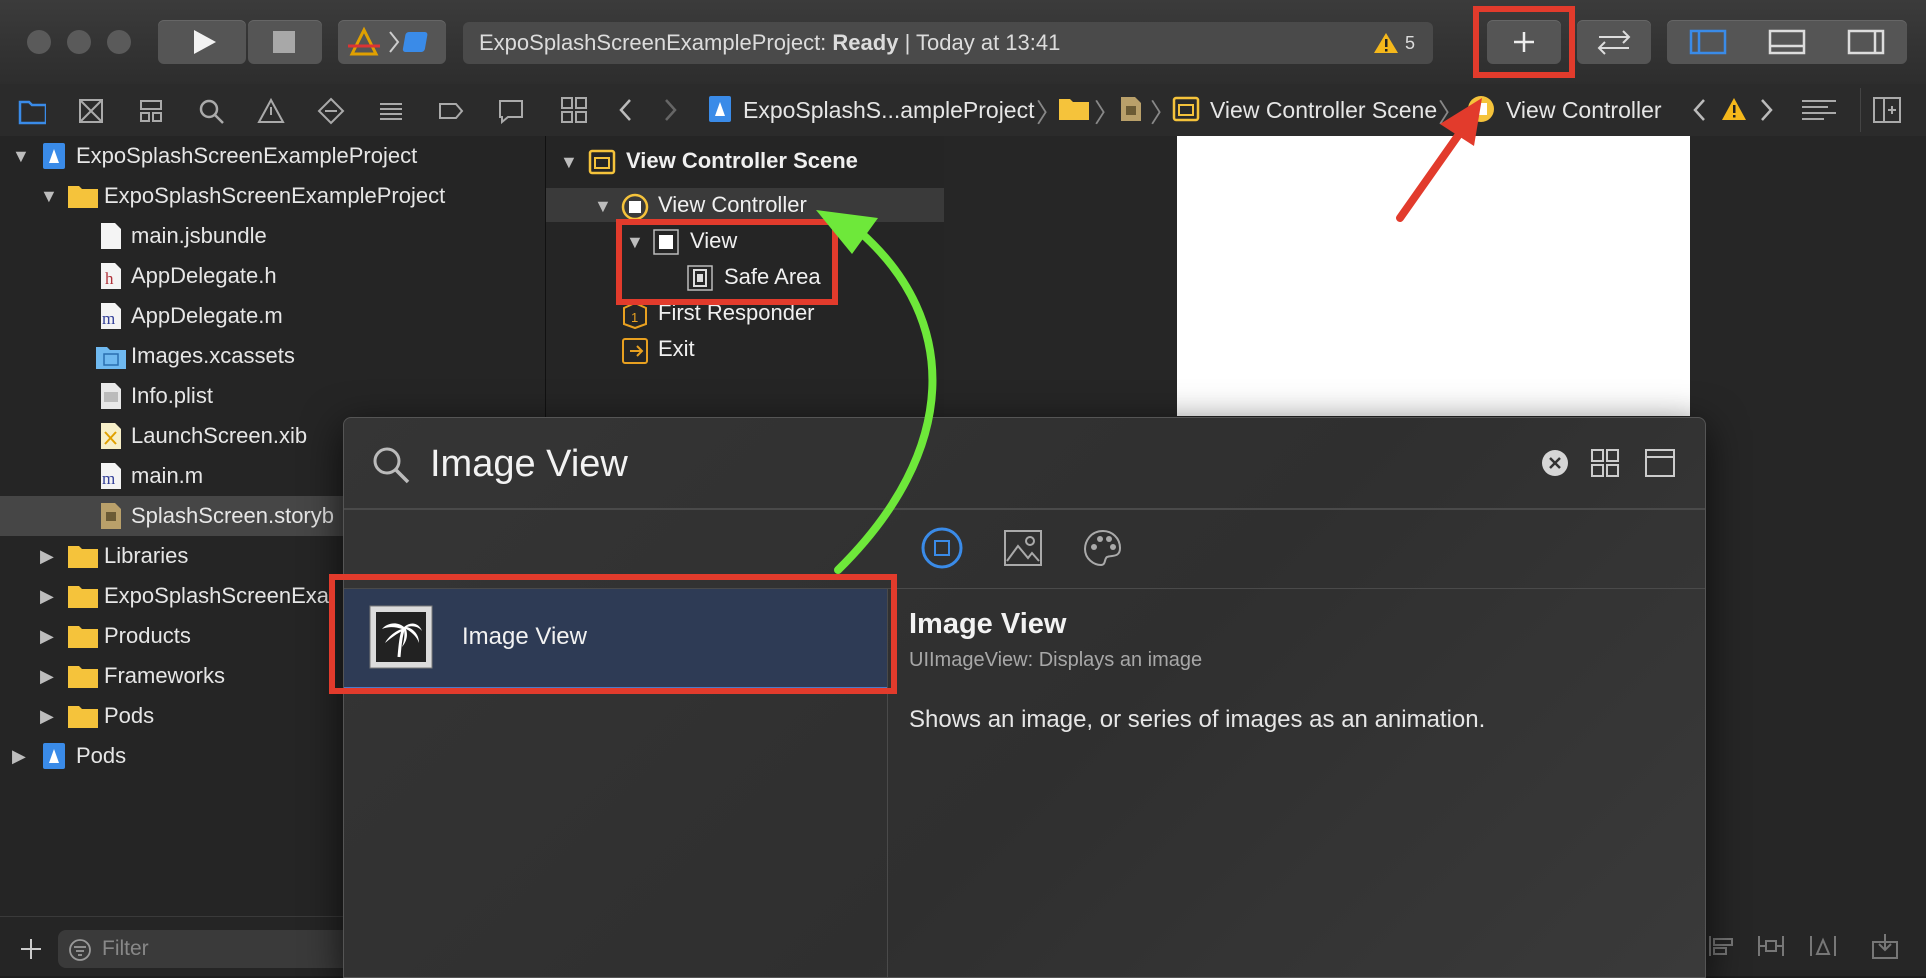 This screenshot has height=978, width=1926. I want to click on clear-search-icon, so click(1555, 463).